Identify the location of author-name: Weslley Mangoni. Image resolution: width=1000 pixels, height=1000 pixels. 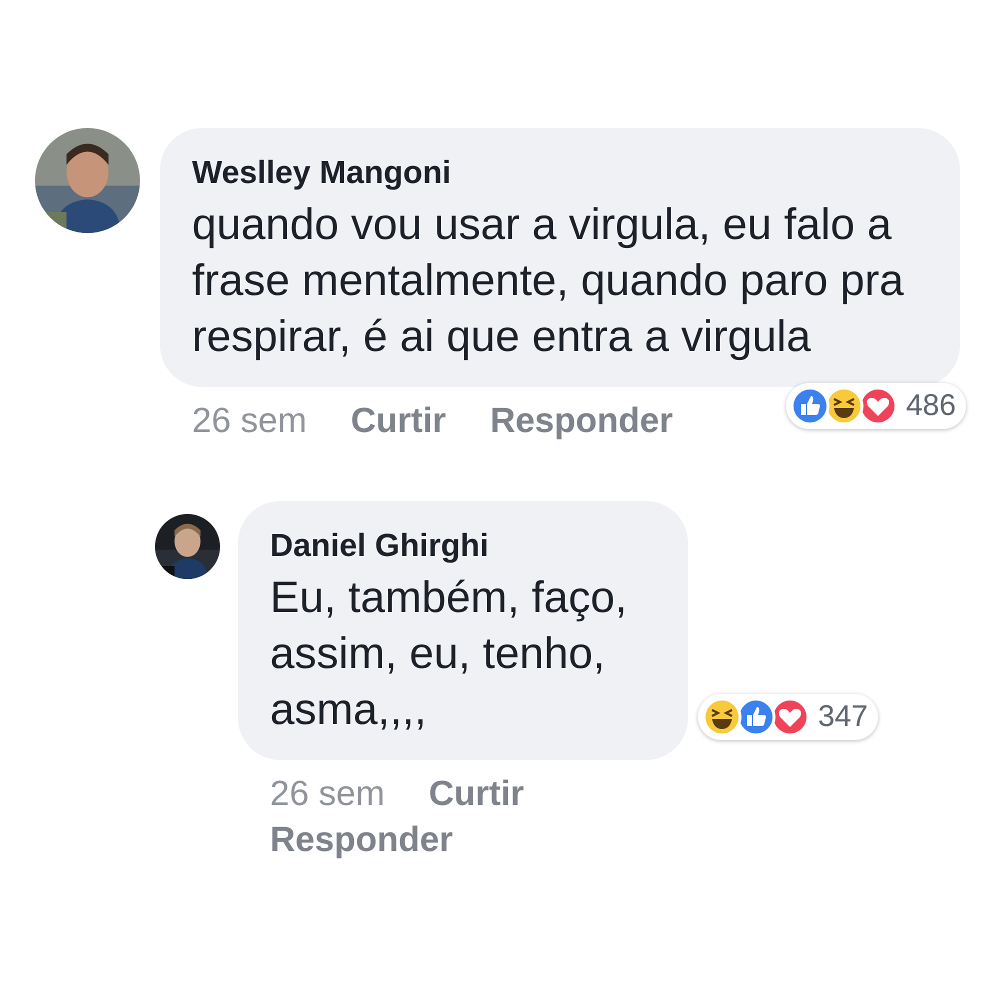
(550, 172).